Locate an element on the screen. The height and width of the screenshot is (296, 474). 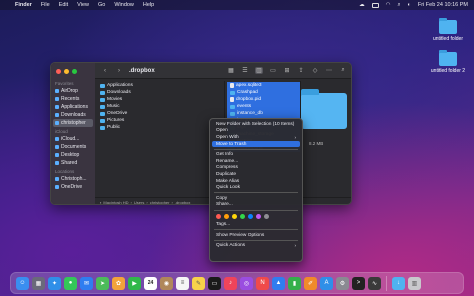
list-item: instance_db is located at coordinates (263, 113).